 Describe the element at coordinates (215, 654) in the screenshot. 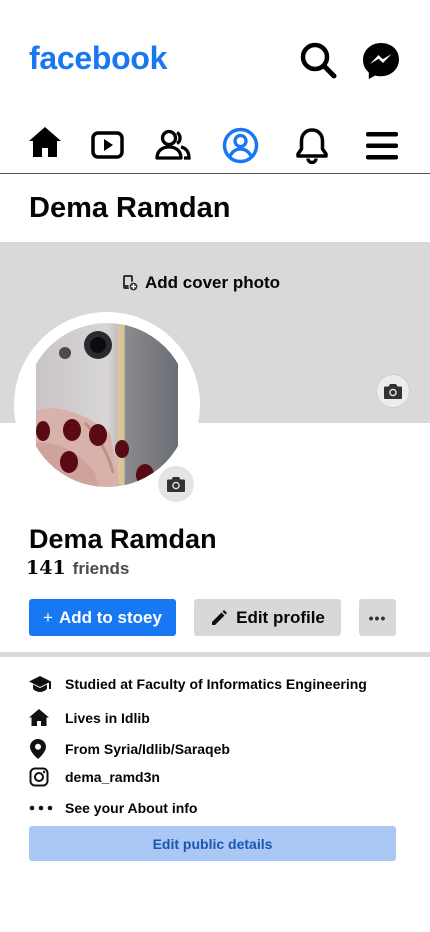

I see `section-divider` at that location.